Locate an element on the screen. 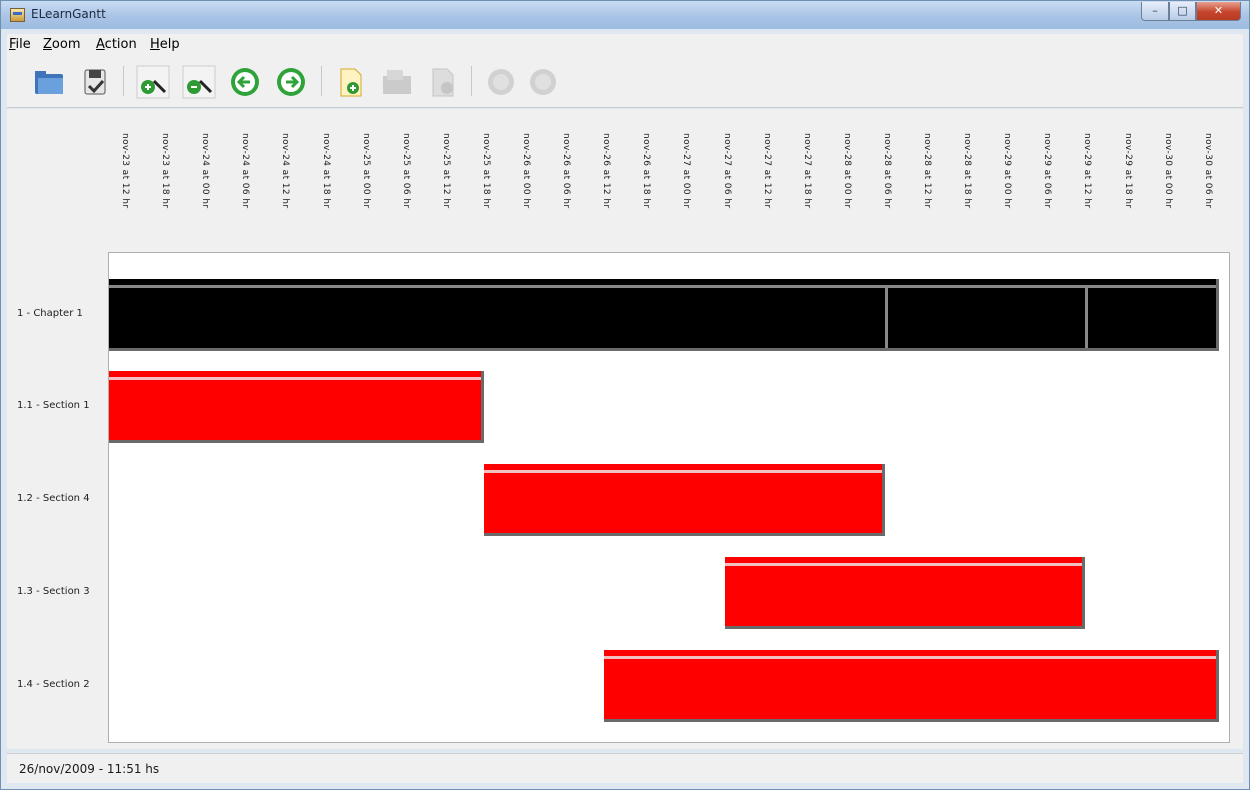 This screenshot has height=790, width=1250. status-bar: 26/nov/2009 - 11:51 hs is located at coordinates (625, 768).